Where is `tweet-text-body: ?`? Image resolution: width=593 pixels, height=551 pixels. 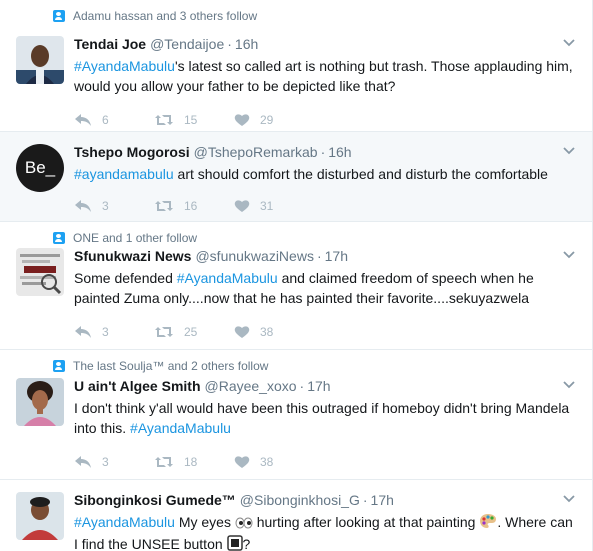 tweet-text-body: ? is located at coordinates (246, 543).